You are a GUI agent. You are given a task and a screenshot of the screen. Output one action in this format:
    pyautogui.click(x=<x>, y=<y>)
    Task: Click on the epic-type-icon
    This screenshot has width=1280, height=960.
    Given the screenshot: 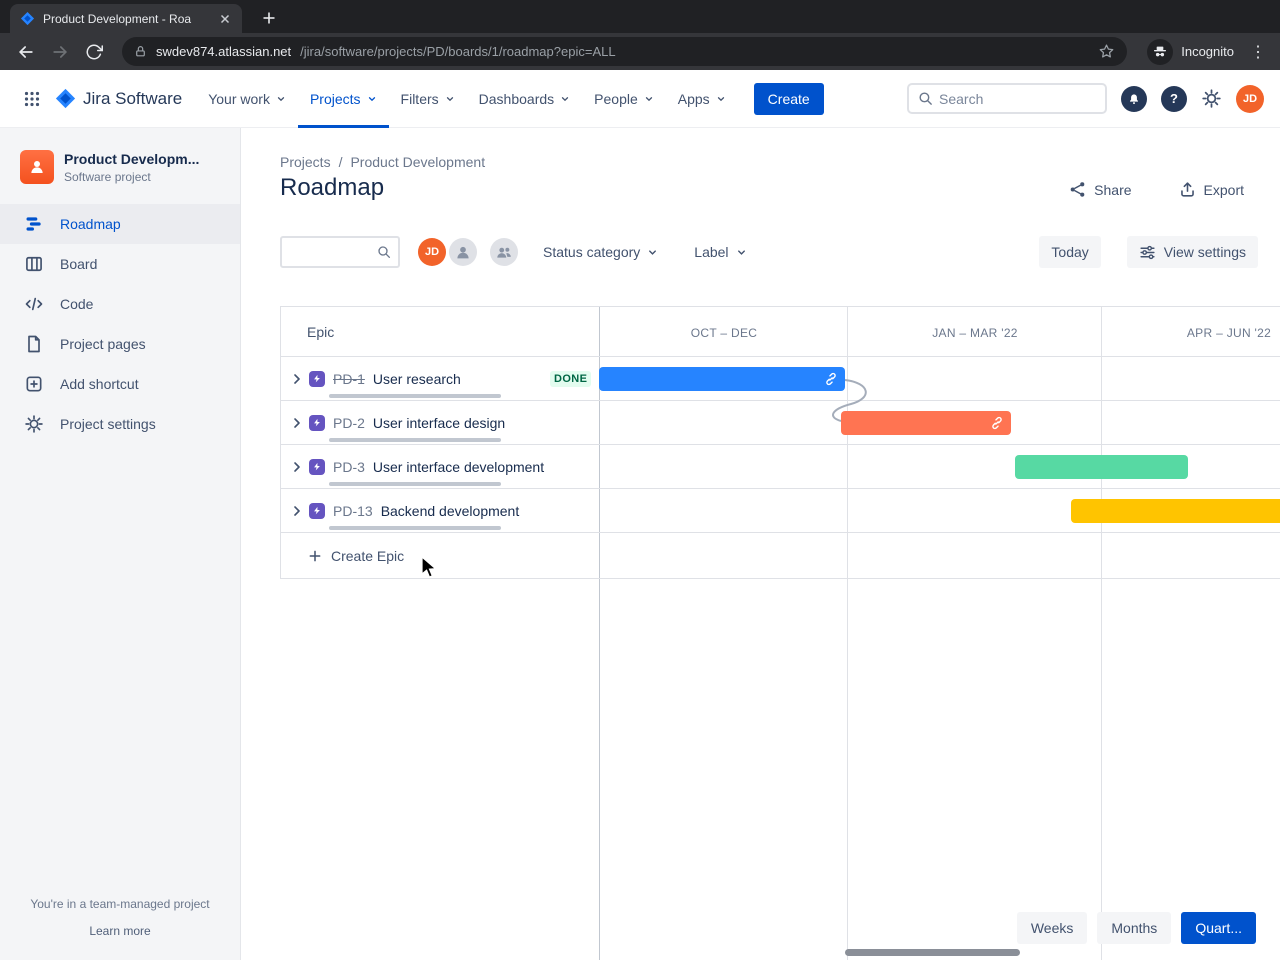 What is the action you would take?
    pyautogui.click(x=317, y=510)
    